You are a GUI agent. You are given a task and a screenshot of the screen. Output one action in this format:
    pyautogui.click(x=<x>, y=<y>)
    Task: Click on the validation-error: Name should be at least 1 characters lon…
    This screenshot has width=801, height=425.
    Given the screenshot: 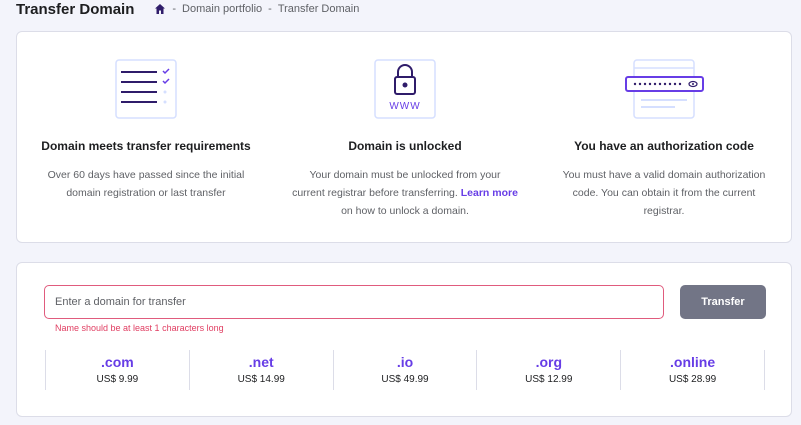 What is the action you would take?
    pyautogui.click(x=139, y=328)
    